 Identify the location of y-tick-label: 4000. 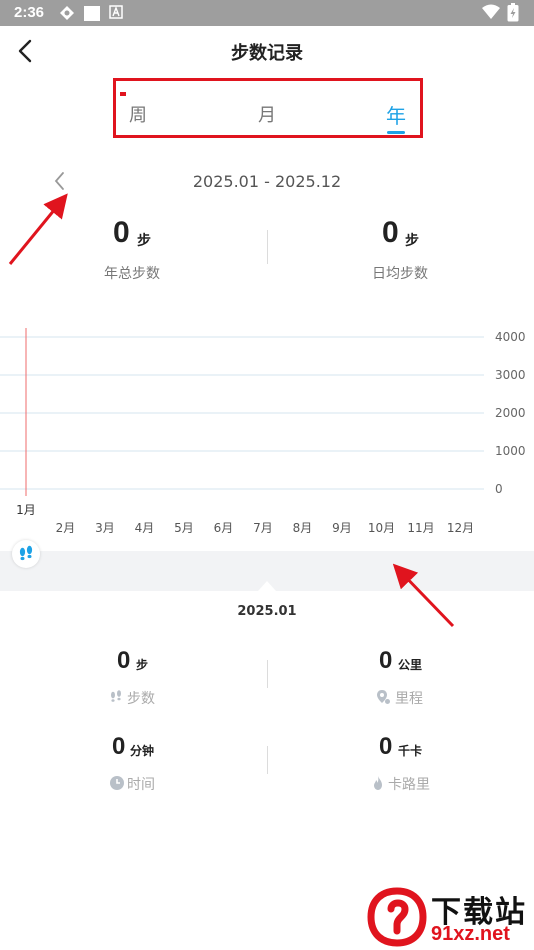
(510, 337).